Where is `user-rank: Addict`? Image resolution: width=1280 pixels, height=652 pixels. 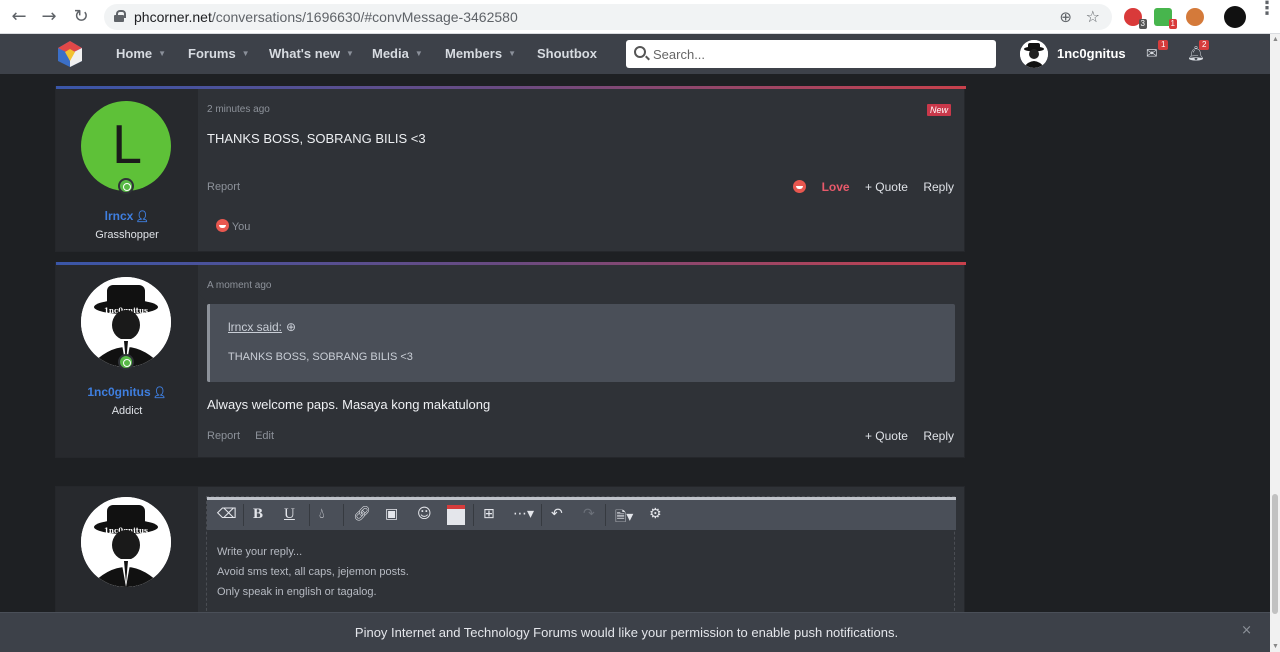 user-rank: Addict is located at coordinates (127, 411).